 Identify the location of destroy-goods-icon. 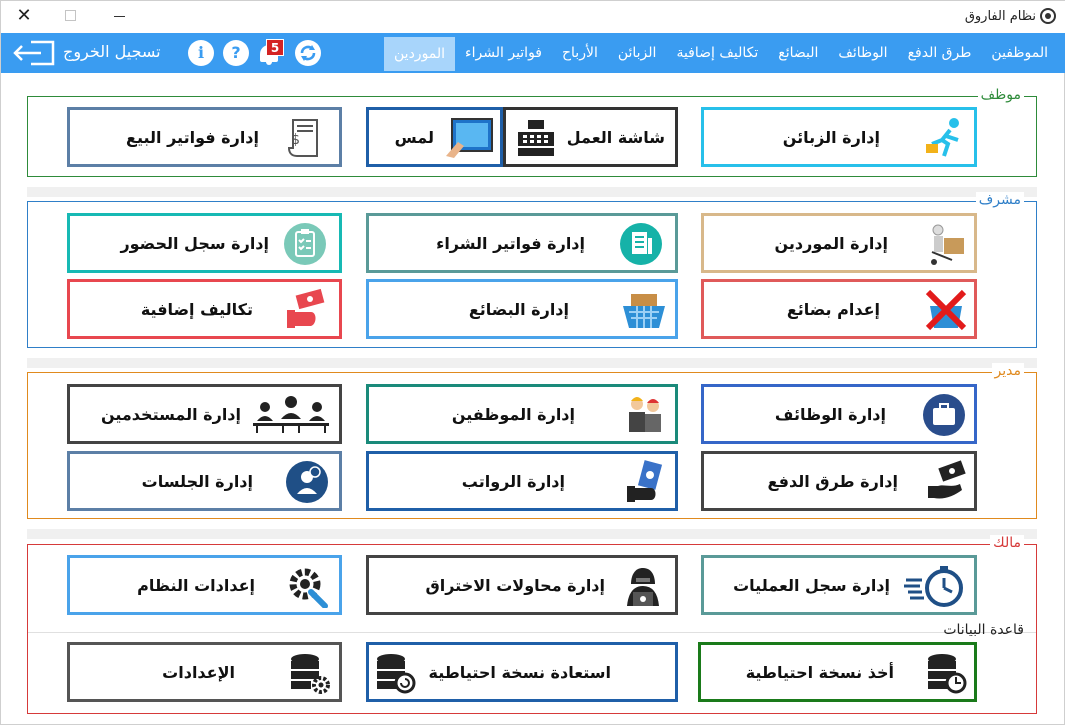
(946, 310).